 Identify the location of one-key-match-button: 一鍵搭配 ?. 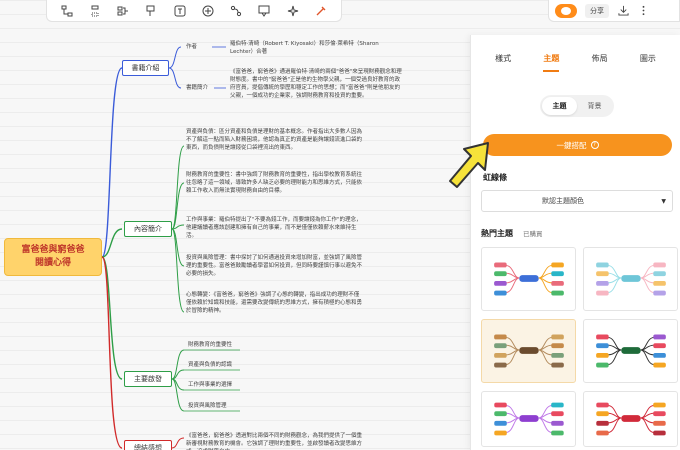
(577, 145).